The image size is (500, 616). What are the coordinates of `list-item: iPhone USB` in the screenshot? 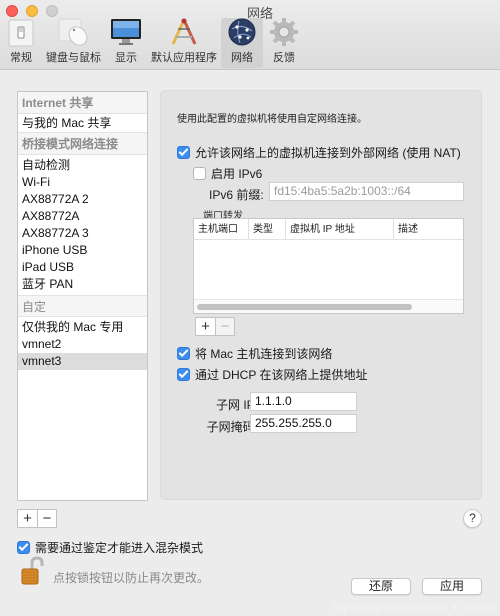 It's located at (82, 250).